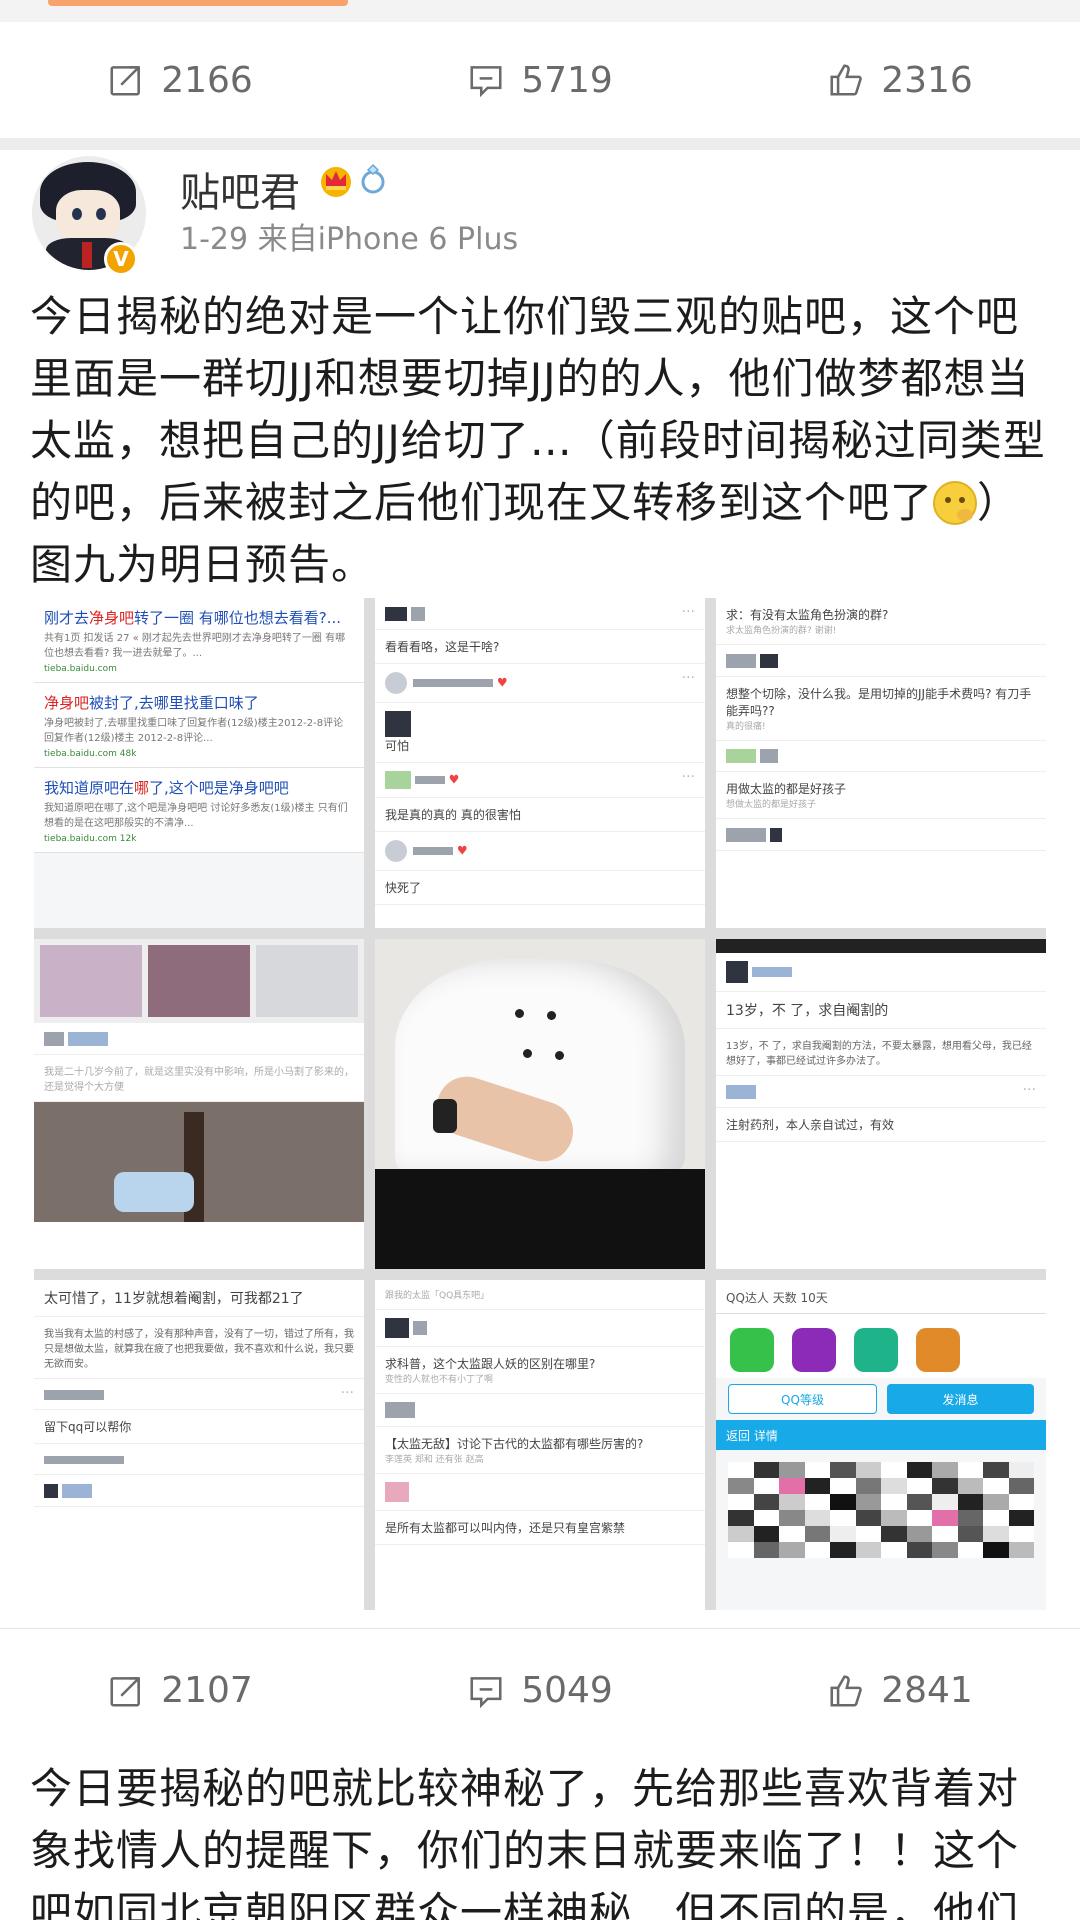 This screenshot has width=1080, height=1920. Describe the element at coordinates (540, 11) in the screenshot. I see `previous-post-edge` at that location.